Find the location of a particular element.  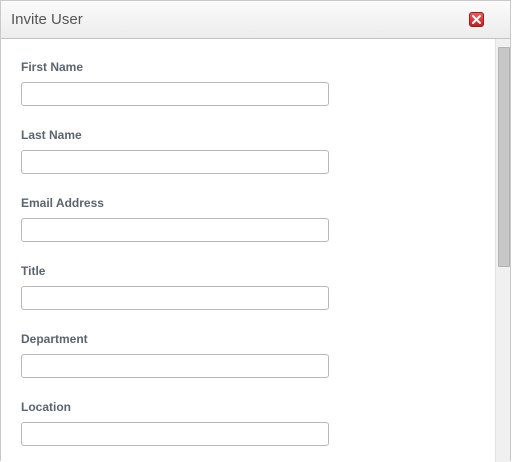

email-address-field: Email Address is located at coordinates (175, 219).